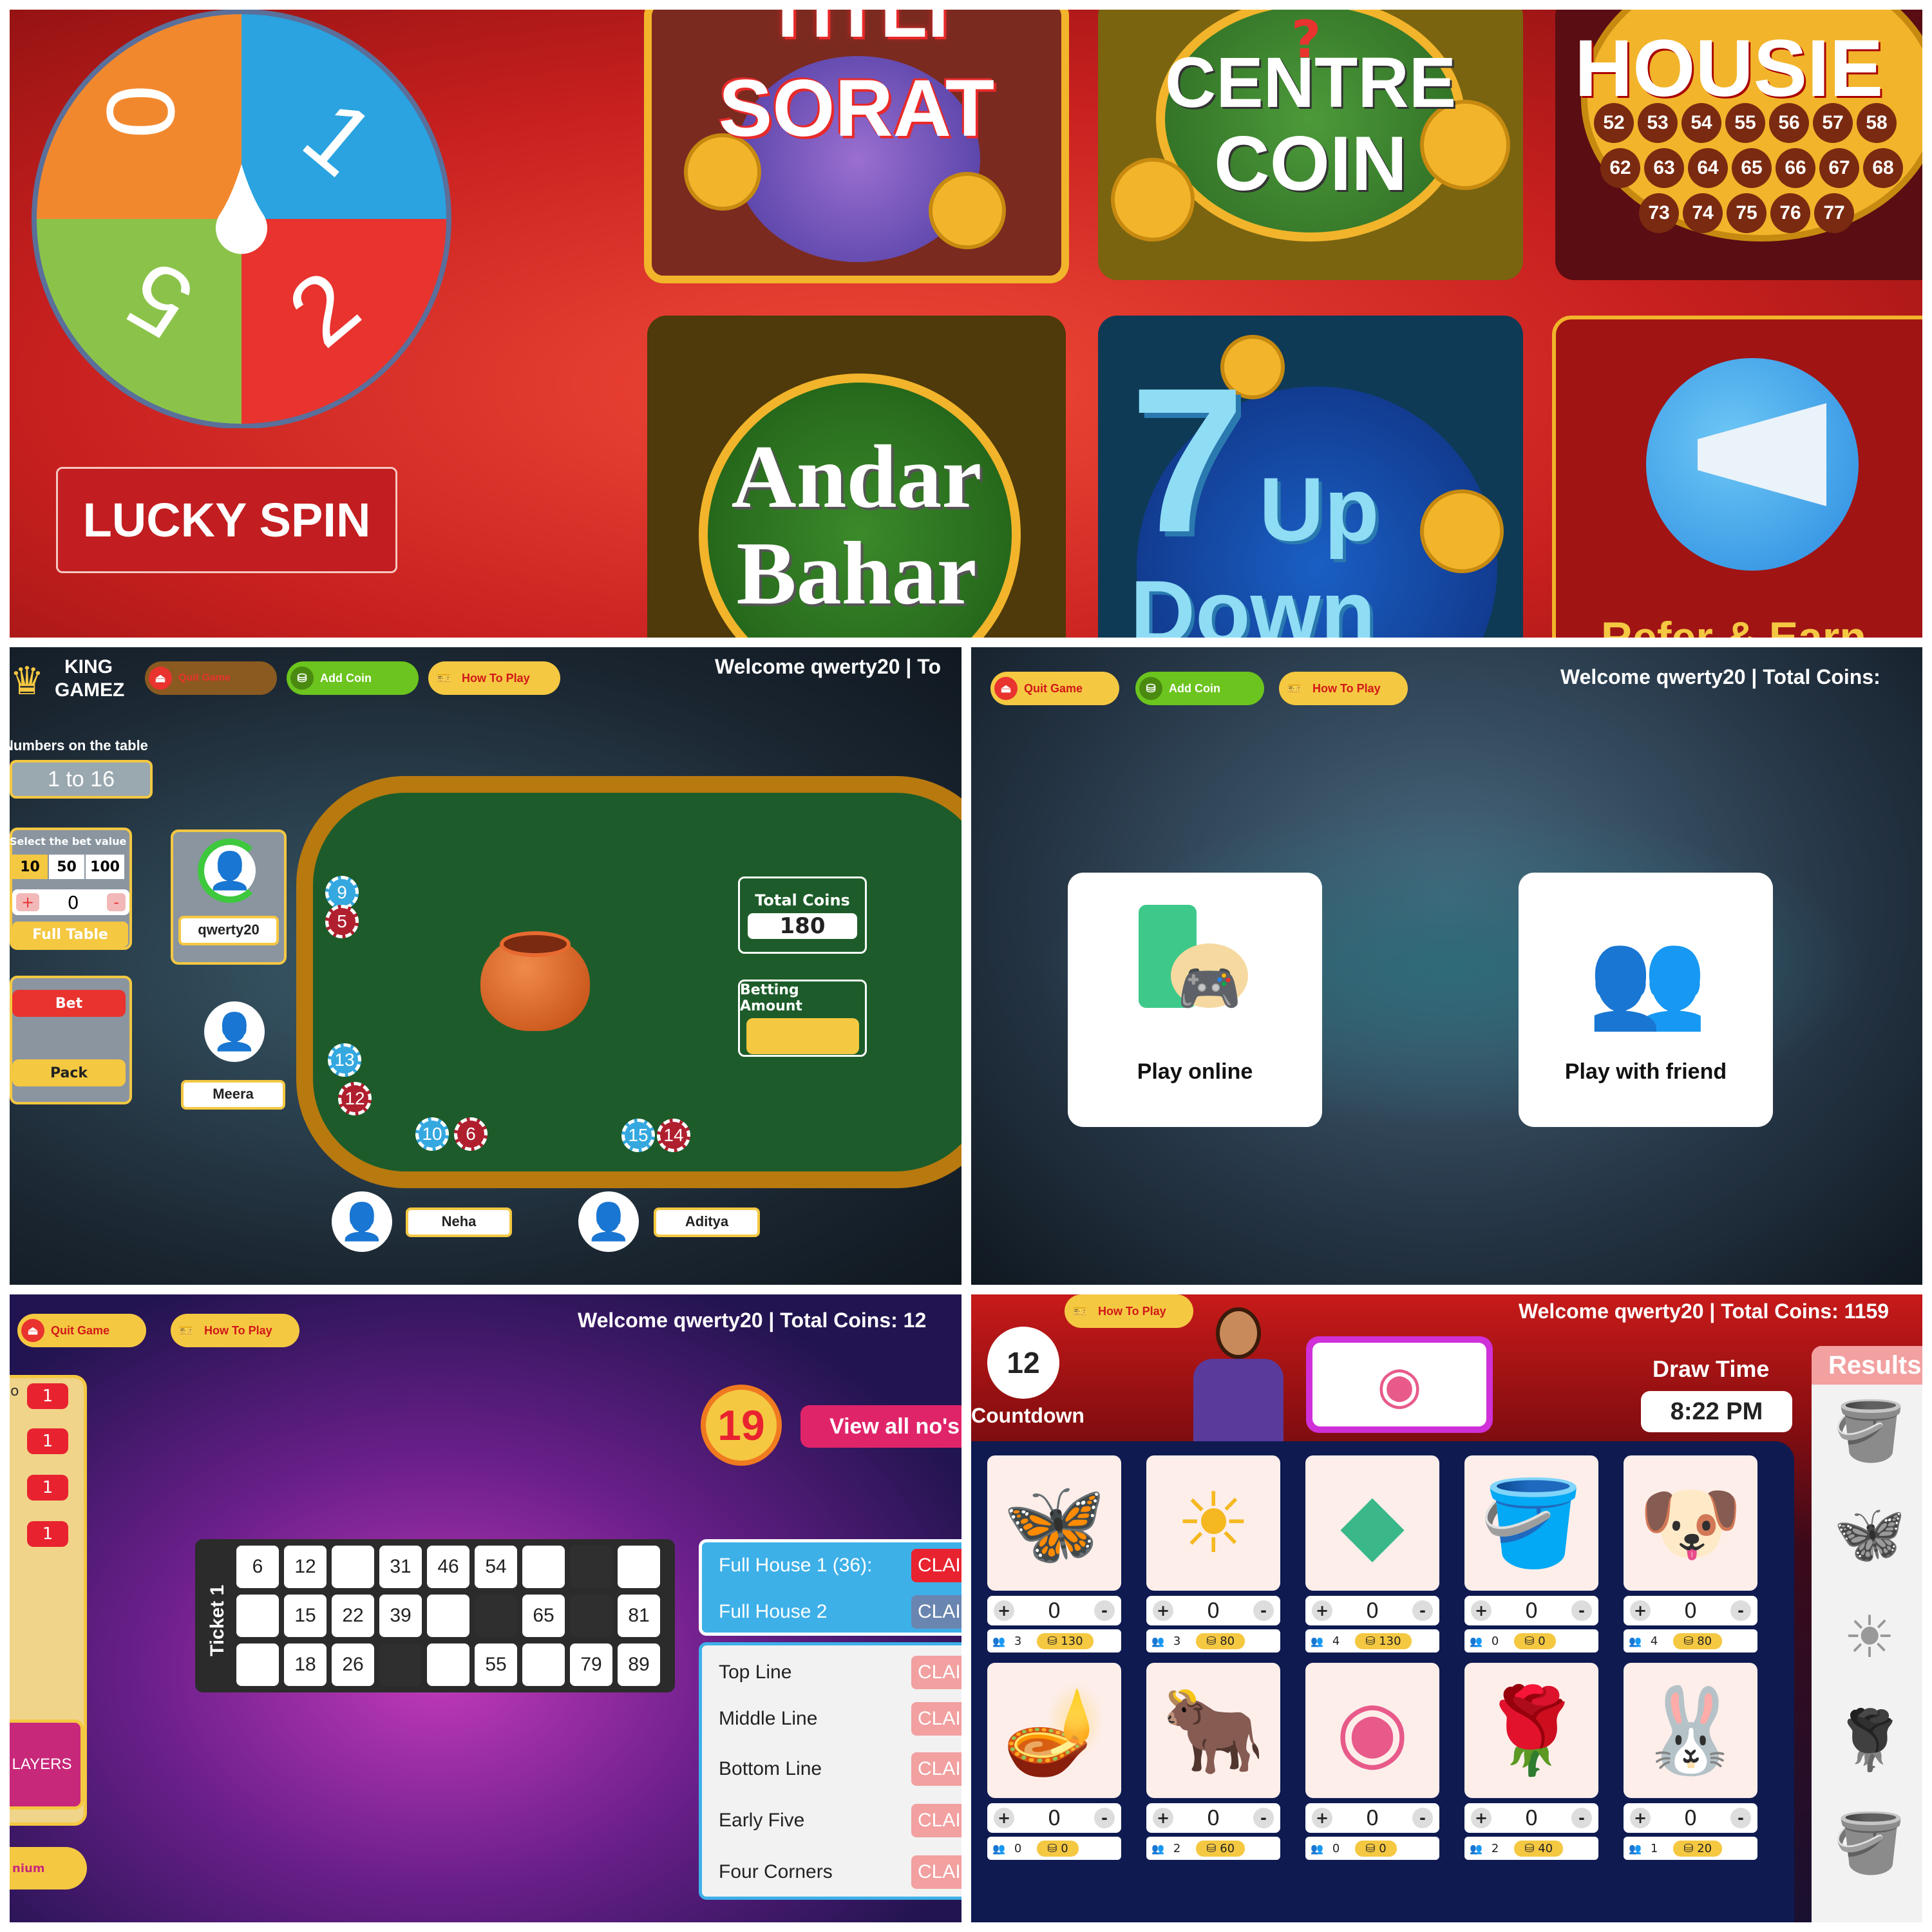 Image resolution: width=1932 pixels, height=1932 pixels. I want to click on ticket-cell: 22, so click(353, 1616).